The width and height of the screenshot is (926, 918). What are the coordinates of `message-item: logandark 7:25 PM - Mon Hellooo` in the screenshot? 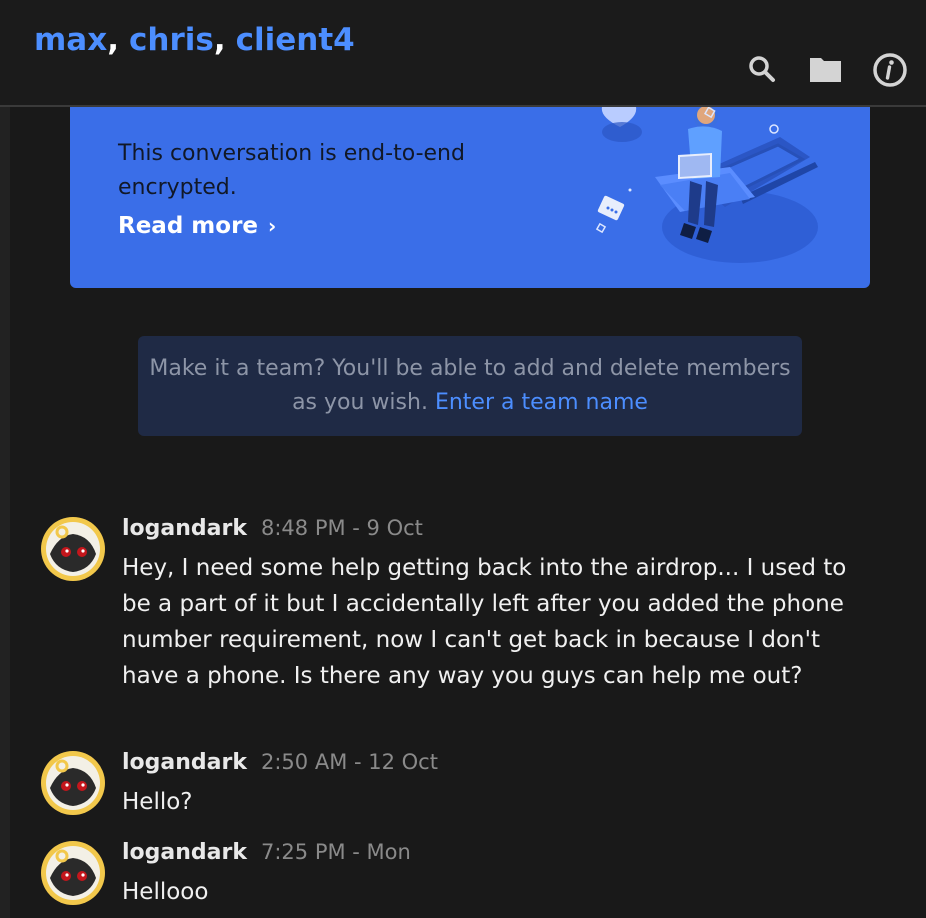 It's located at (460, 875).